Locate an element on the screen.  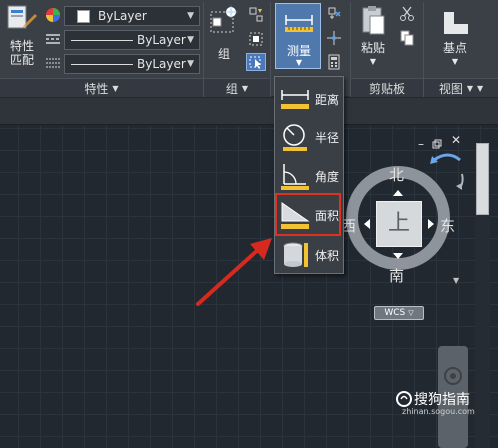
close-icon: ✕ is located at coordinates (456, 140).